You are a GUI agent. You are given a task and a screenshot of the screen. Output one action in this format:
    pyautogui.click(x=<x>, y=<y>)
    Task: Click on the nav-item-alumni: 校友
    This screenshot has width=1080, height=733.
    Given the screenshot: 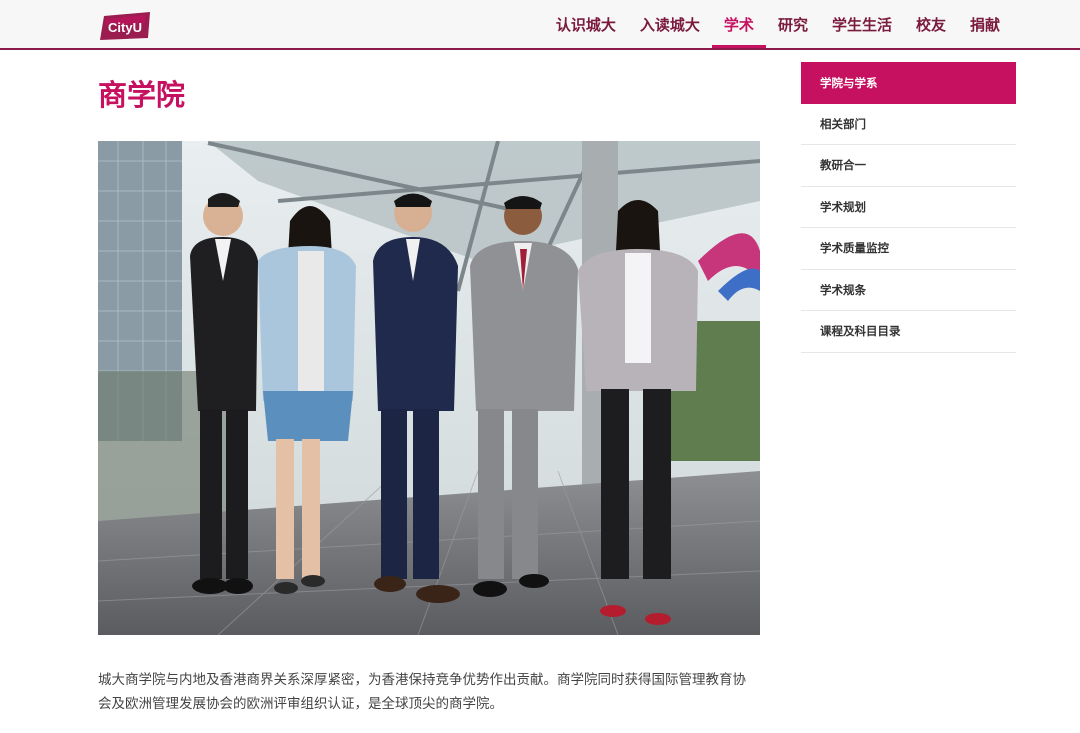 What is the action you would take?
    pyautogui.click(x=931, y=24)
    